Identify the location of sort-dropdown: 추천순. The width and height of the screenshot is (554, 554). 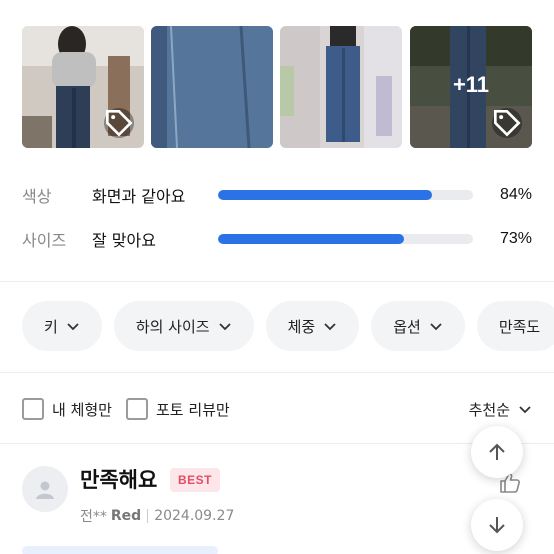
(500, 409).